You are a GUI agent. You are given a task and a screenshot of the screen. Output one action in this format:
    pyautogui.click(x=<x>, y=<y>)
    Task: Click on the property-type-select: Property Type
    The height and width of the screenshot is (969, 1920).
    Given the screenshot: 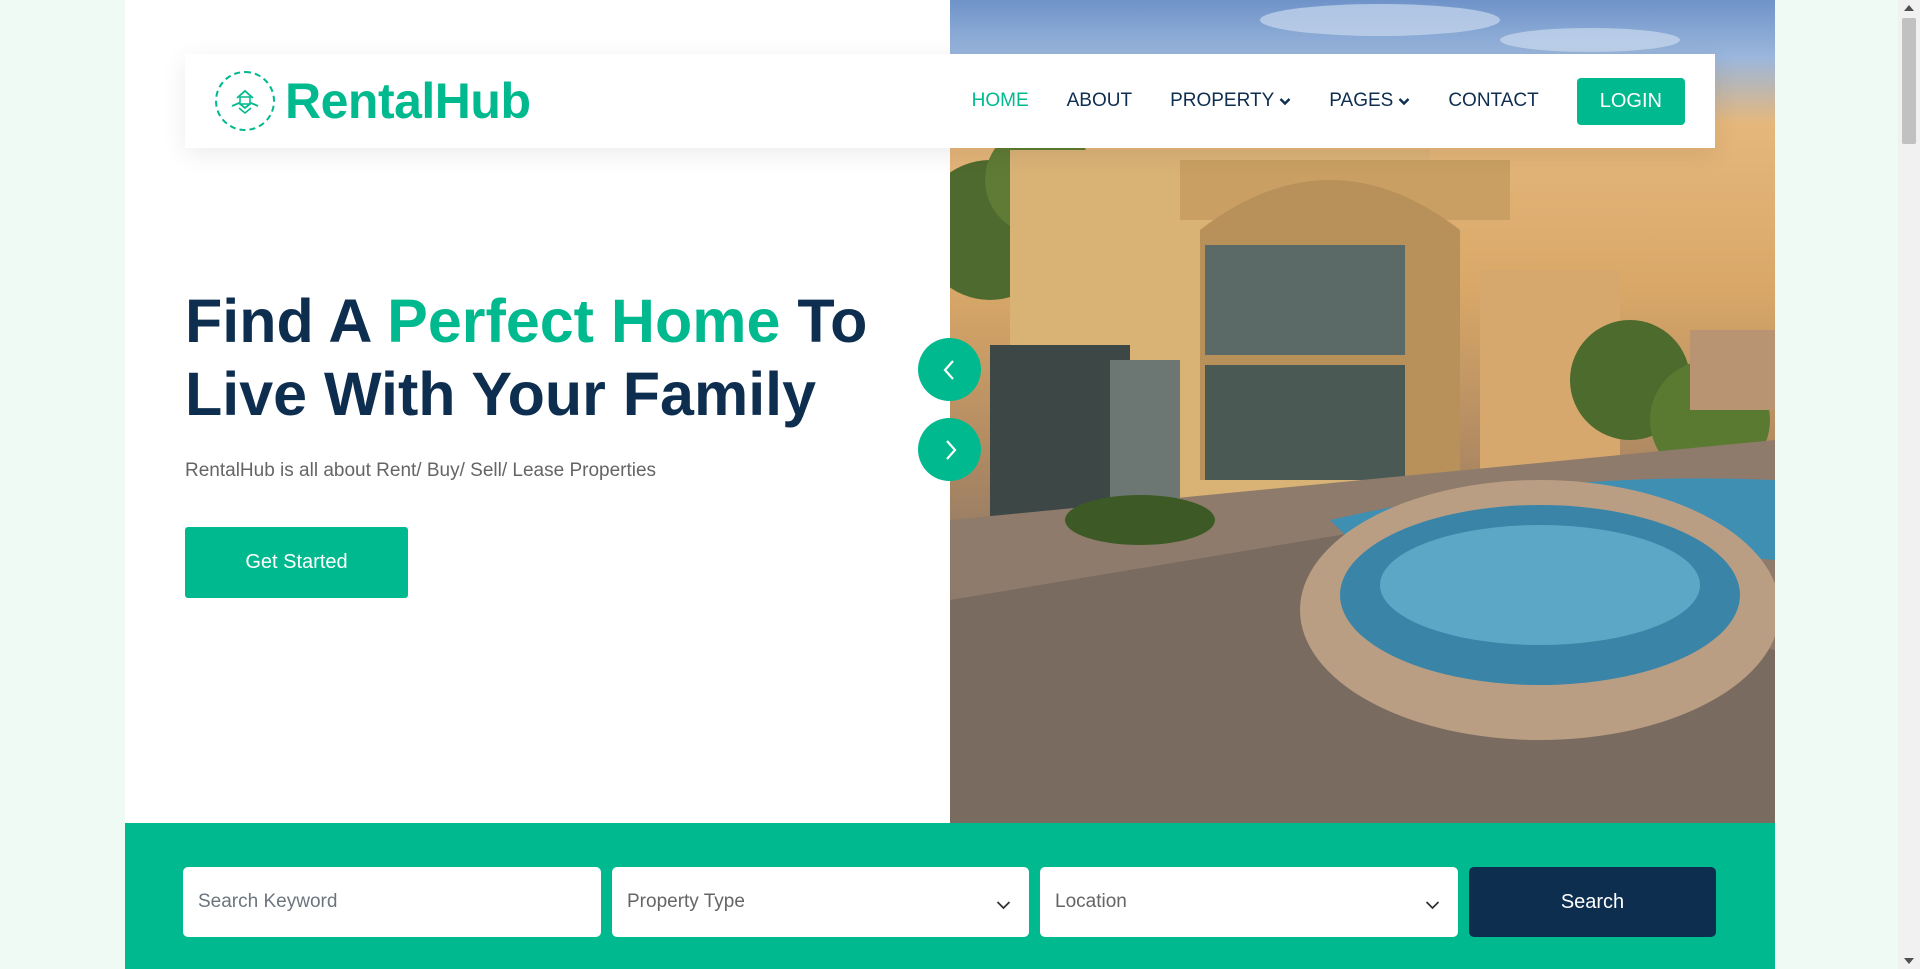 What is the action you would take?
    pyautogui.click(x=820, y=902)
    